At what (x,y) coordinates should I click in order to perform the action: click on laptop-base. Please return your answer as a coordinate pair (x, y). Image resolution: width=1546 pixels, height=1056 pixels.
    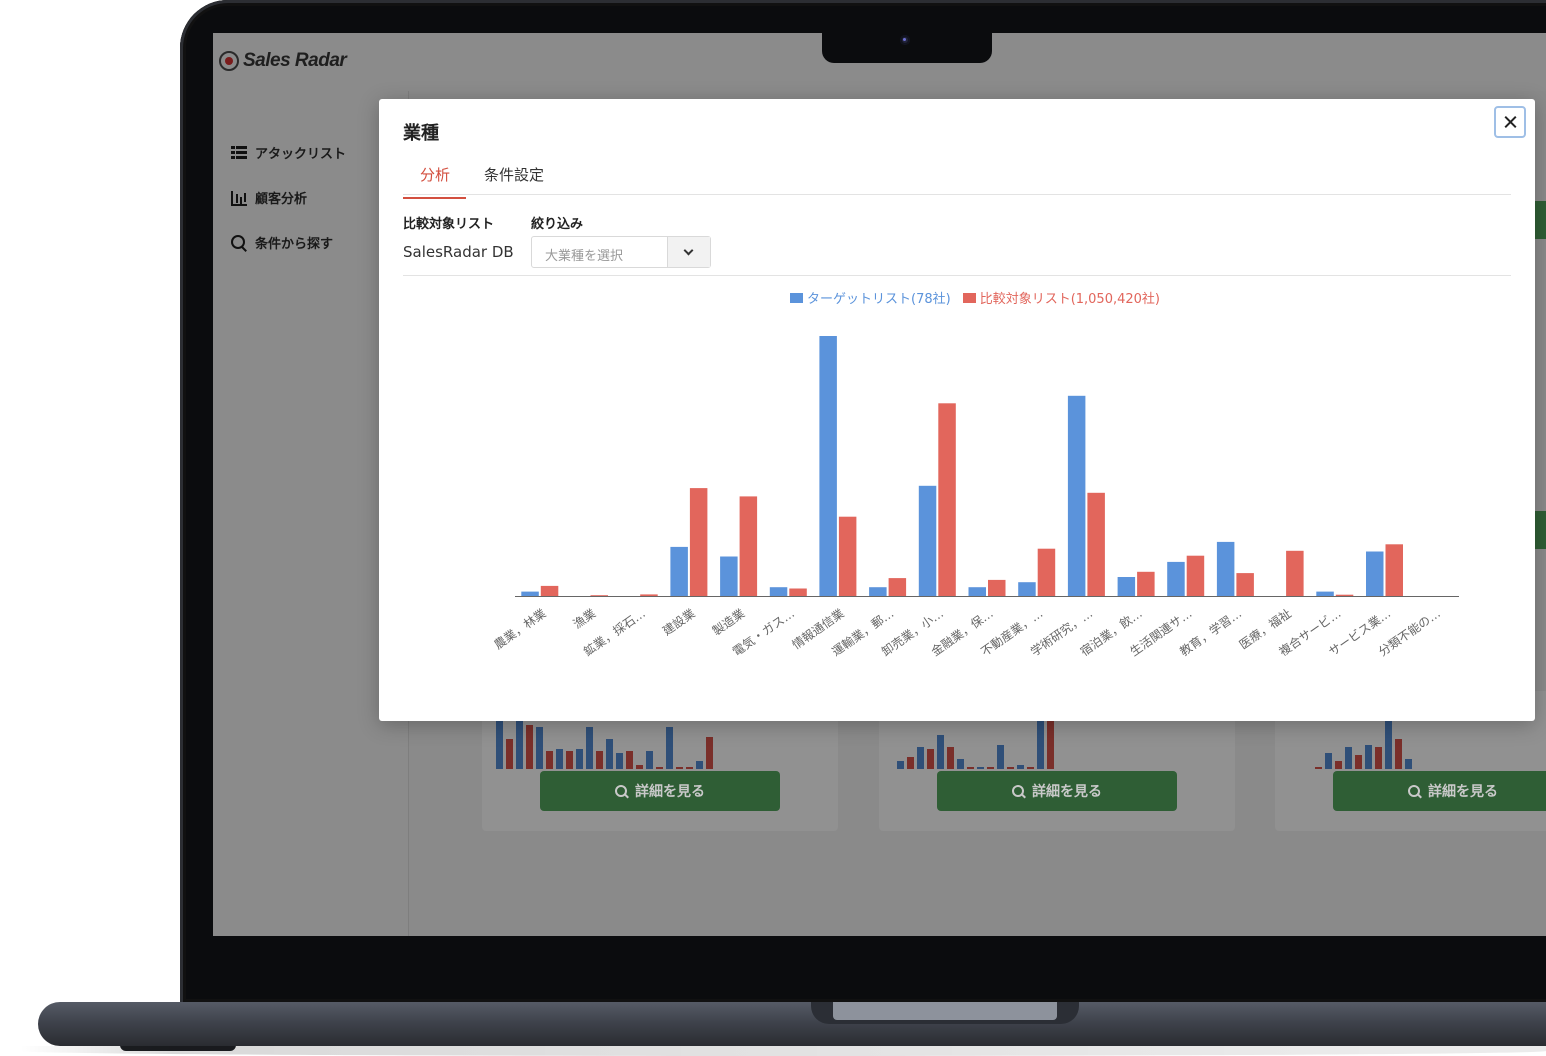
    Looking at the image, I should click on (792, 1024).